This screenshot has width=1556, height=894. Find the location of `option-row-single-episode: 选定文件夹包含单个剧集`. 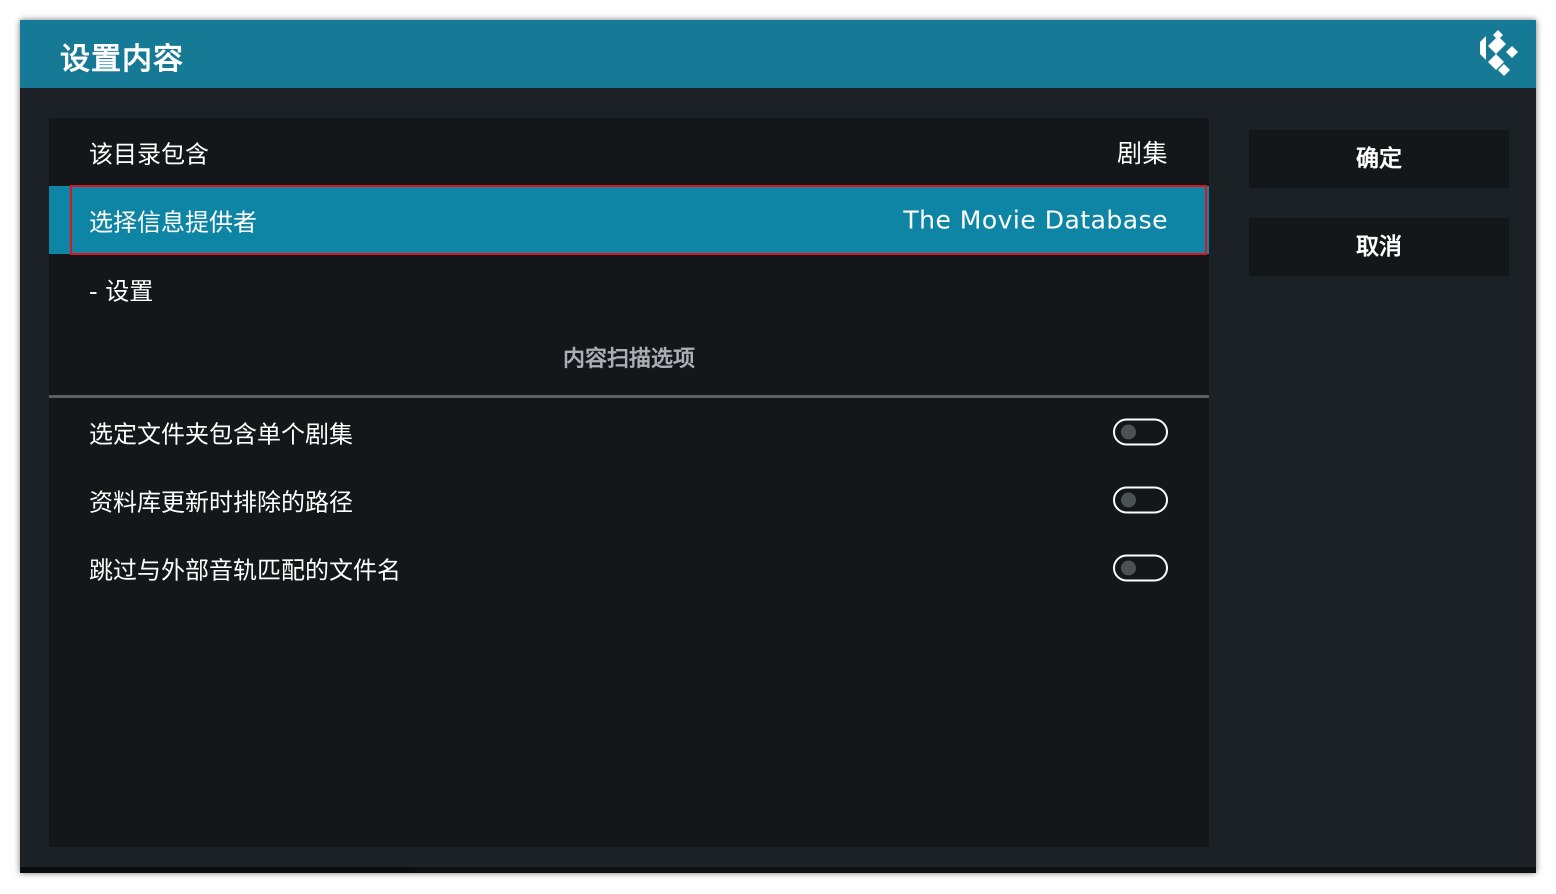

option-row-single-episode: 选定文件夹包含单个剧集 is located at coordinates (629, 432).